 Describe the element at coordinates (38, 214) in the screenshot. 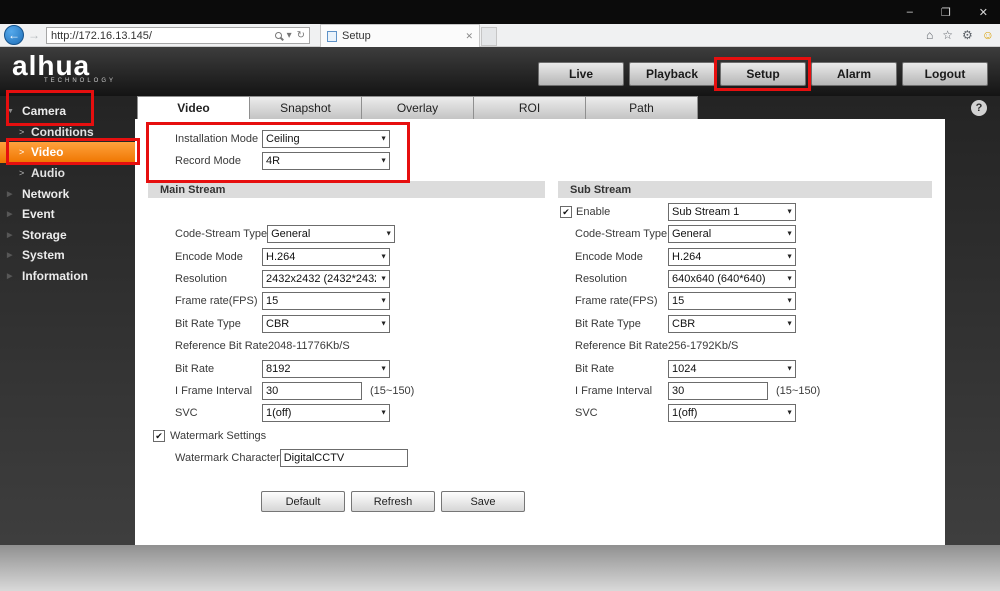

I see `sidebar-item-label: Event` at that location.